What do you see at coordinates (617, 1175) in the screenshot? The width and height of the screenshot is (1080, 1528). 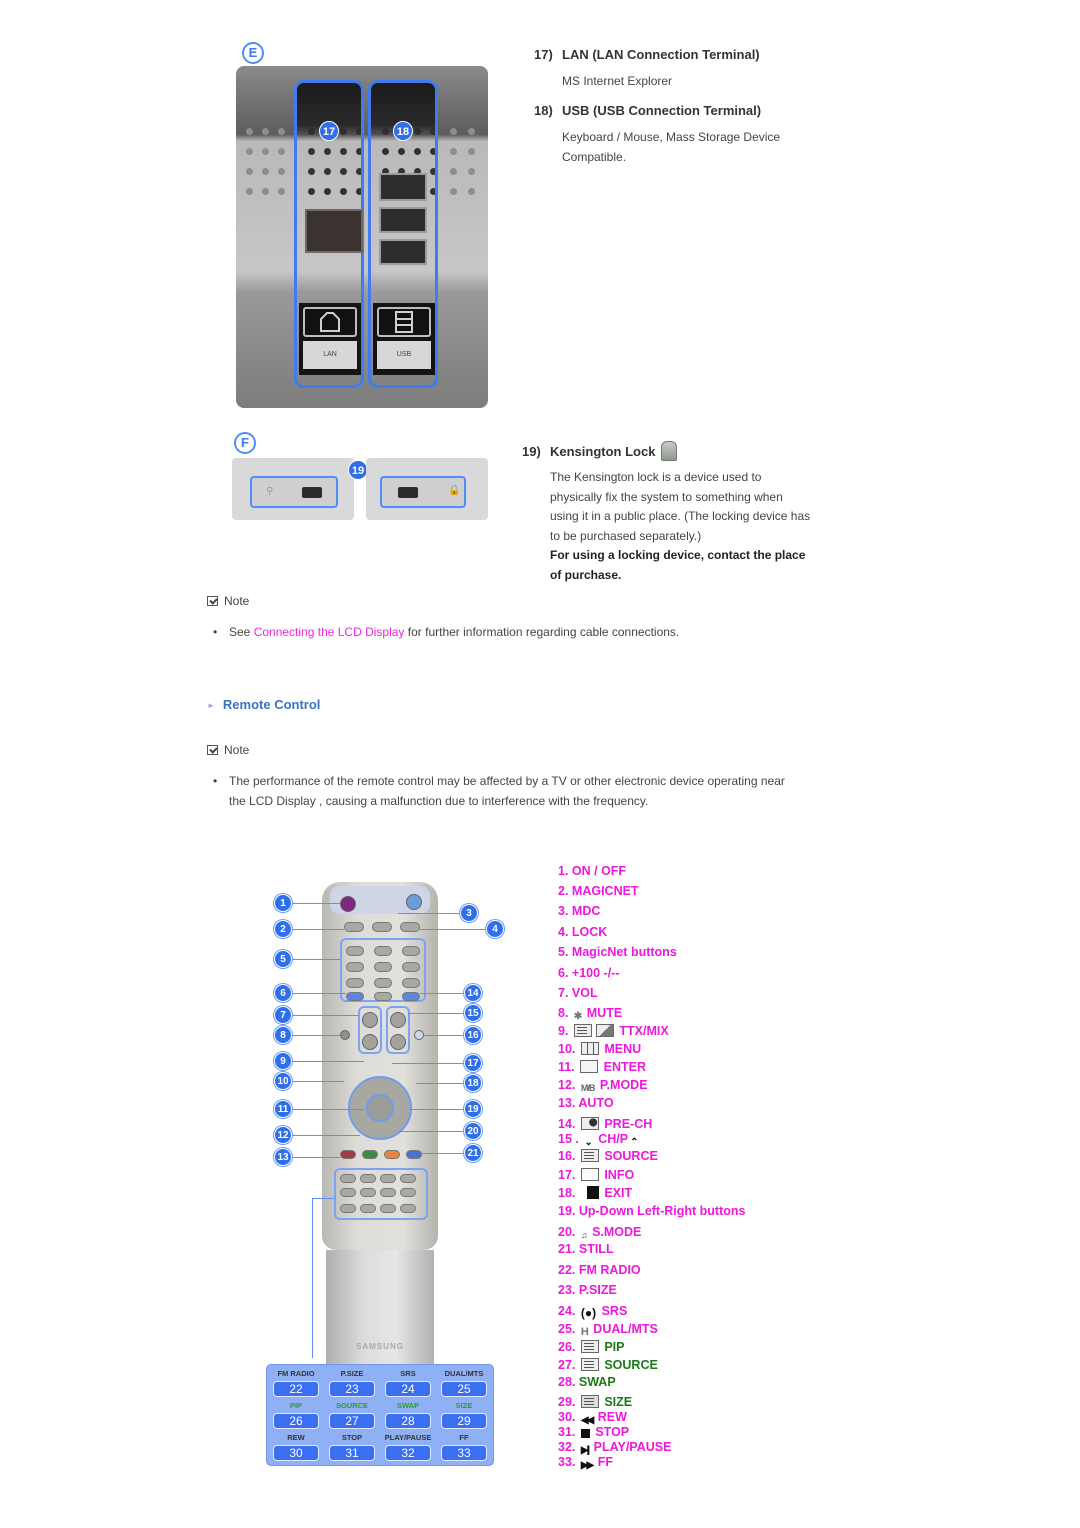 I see `remote-list-label: INFO` at bounding box center [617, 1175].